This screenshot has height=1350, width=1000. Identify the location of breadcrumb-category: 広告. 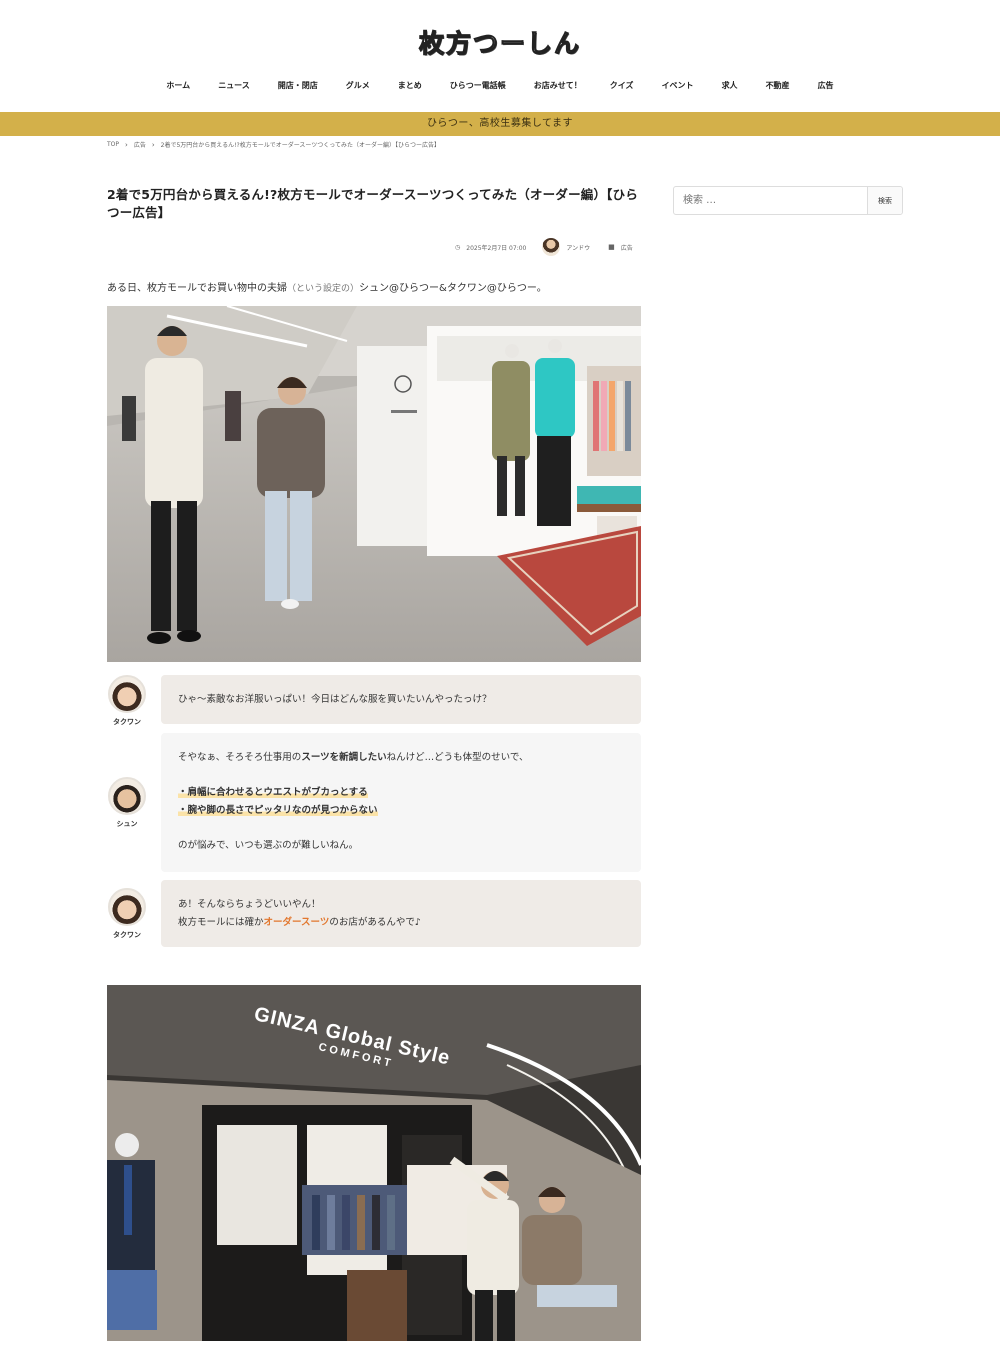
(140, 144).